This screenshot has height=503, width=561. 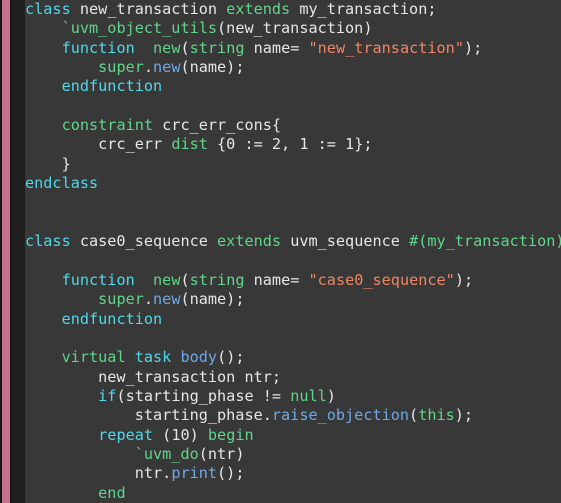 What do you see at coordinates (436, 415) in the screenshot?
I see `code-token-type: this` at bounding box center [436, 415].